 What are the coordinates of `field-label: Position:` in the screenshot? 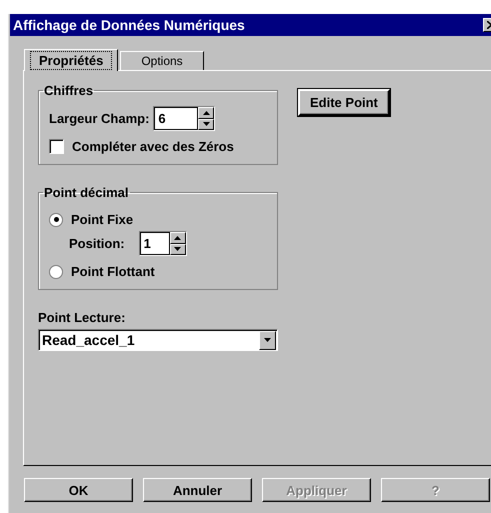 It's located at (97, 243).